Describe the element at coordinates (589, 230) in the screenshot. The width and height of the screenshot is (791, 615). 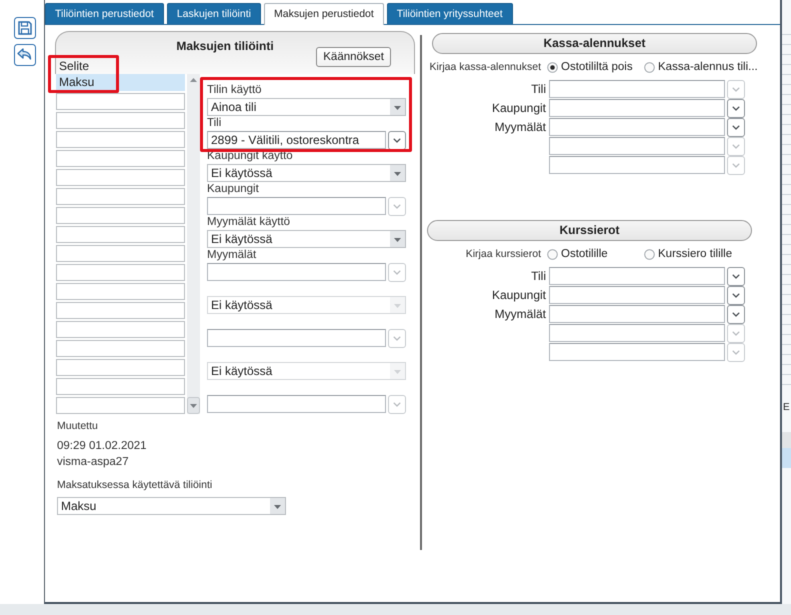
I see `section-header: Kurssierot` at that location.